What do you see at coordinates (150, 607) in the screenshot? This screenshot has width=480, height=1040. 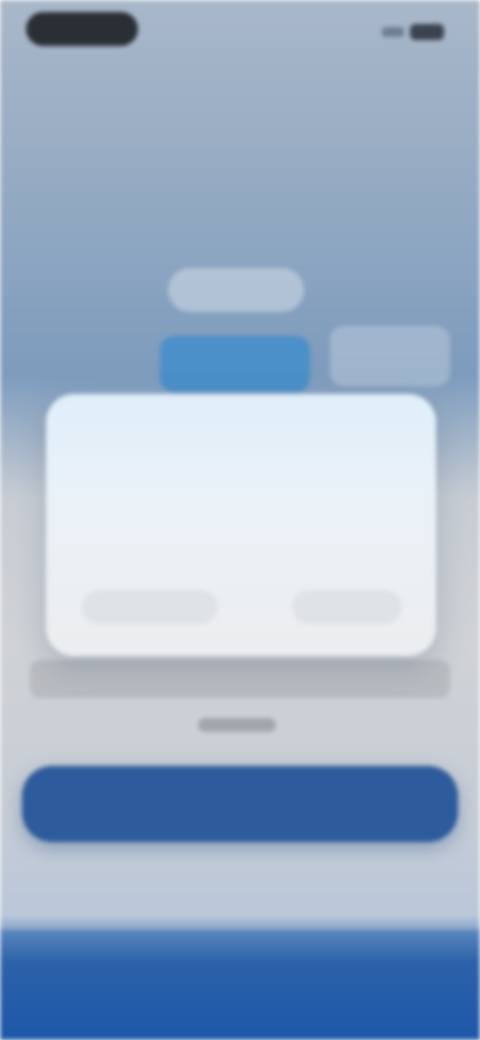 I see `dialog-secondary-button` at bounding box center [150, 607].